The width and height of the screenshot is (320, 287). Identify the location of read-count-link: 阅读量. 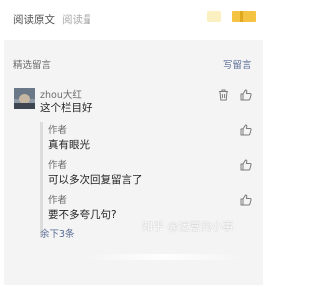
(76, 19).